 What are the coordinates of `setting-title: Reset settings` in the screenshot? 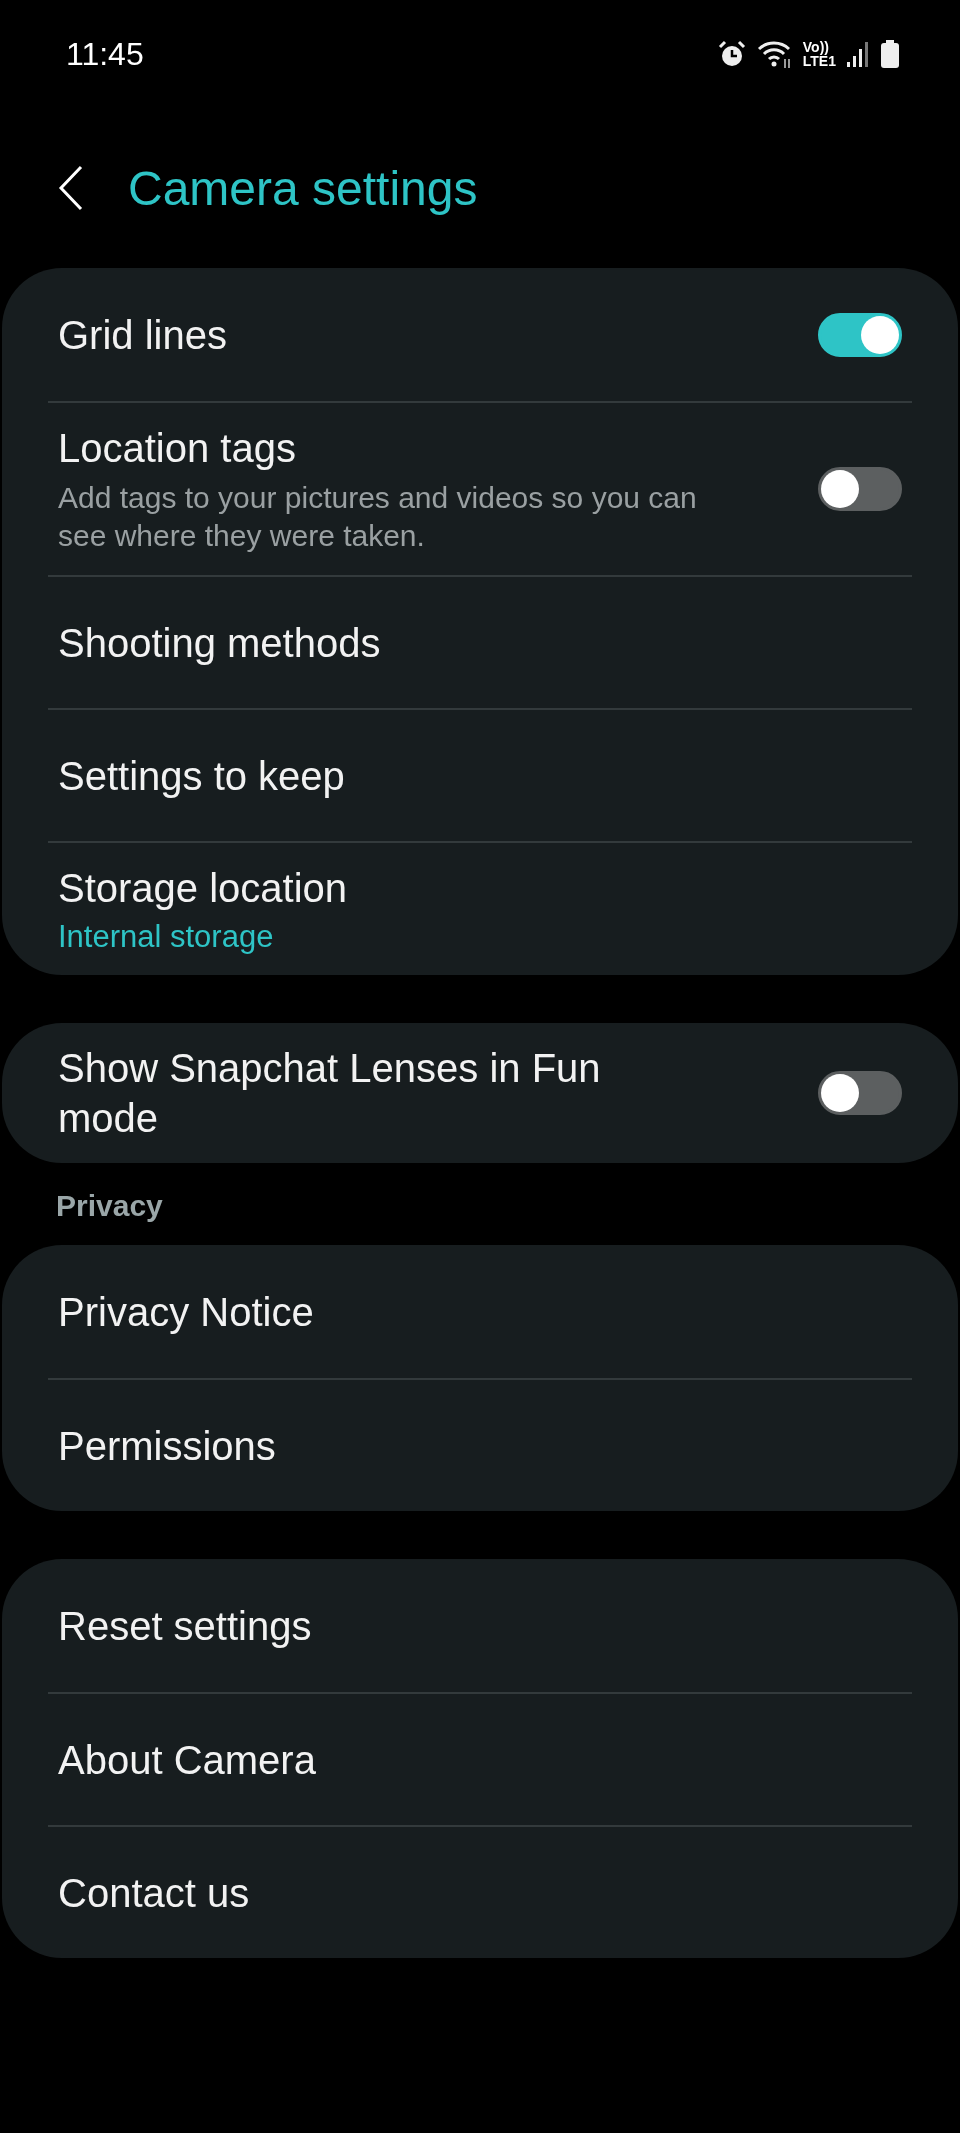 It's located at (185, 1625).